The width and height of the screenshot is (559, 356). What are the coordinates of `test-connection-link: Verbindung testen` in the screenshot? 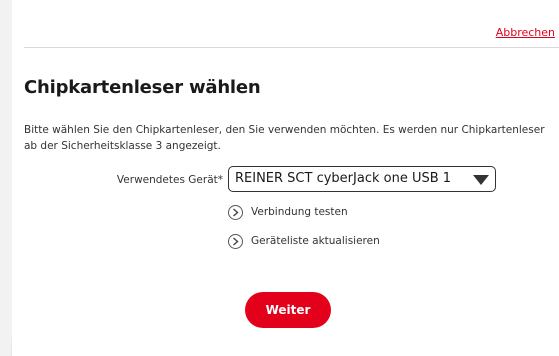 It's located at (288, 212).